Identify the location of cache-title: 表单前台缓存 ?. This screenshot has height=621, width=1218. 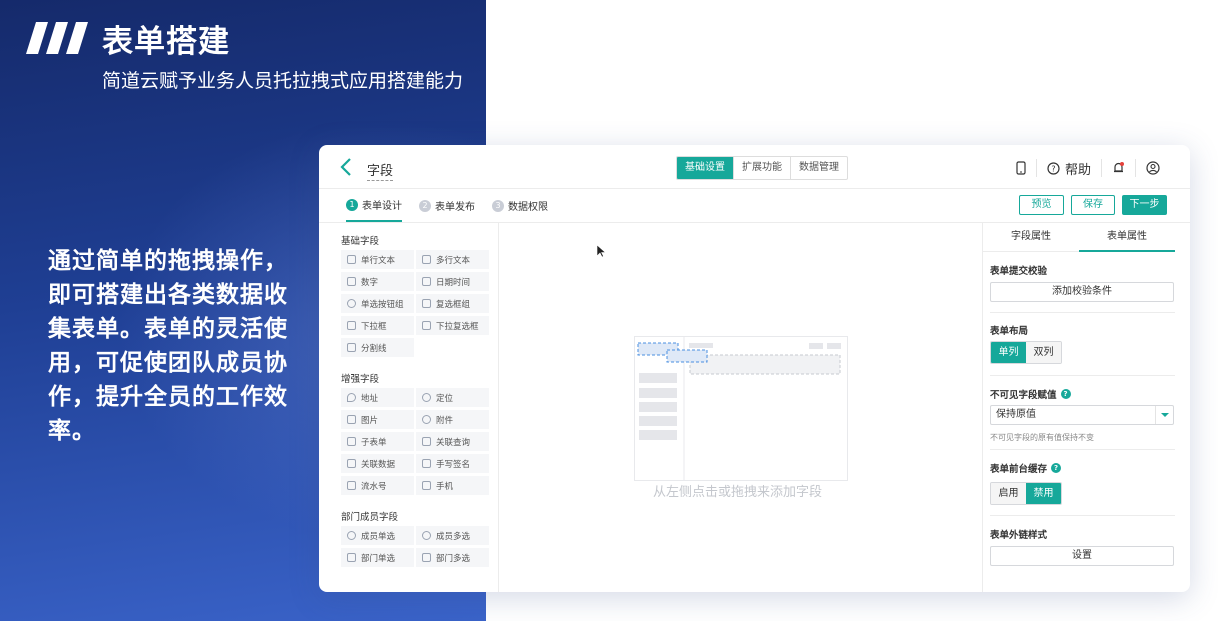
(1026, 468).